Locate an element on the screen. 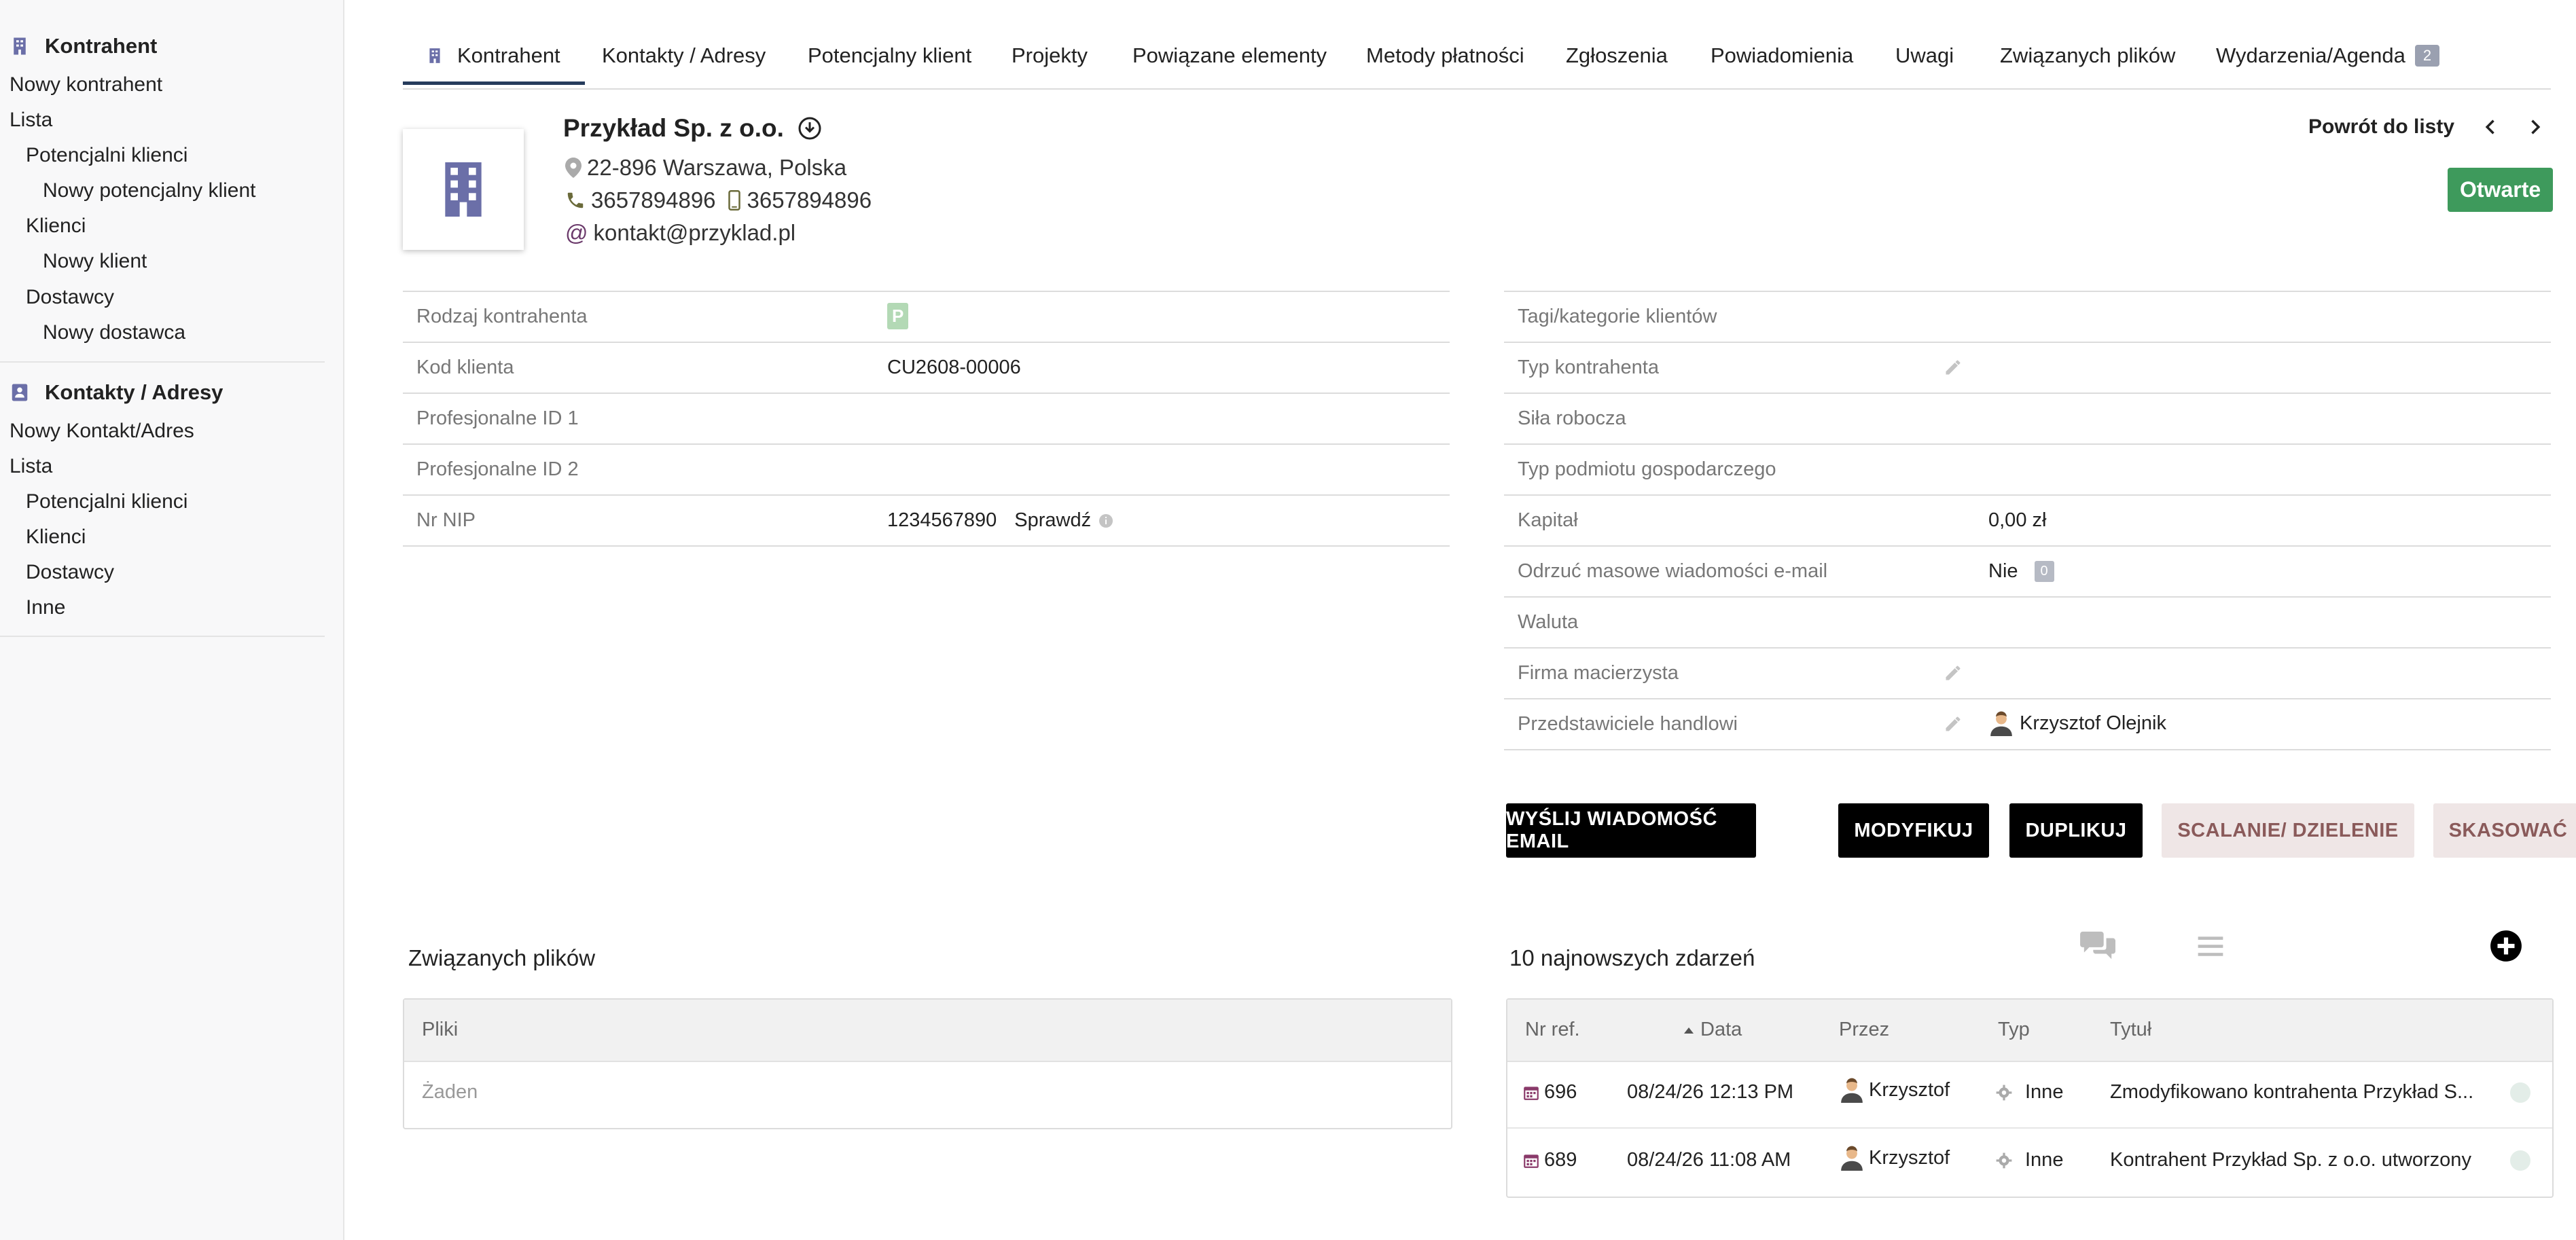  delete-button: SKASOWAĆ is located at coordinates (2505, 831).